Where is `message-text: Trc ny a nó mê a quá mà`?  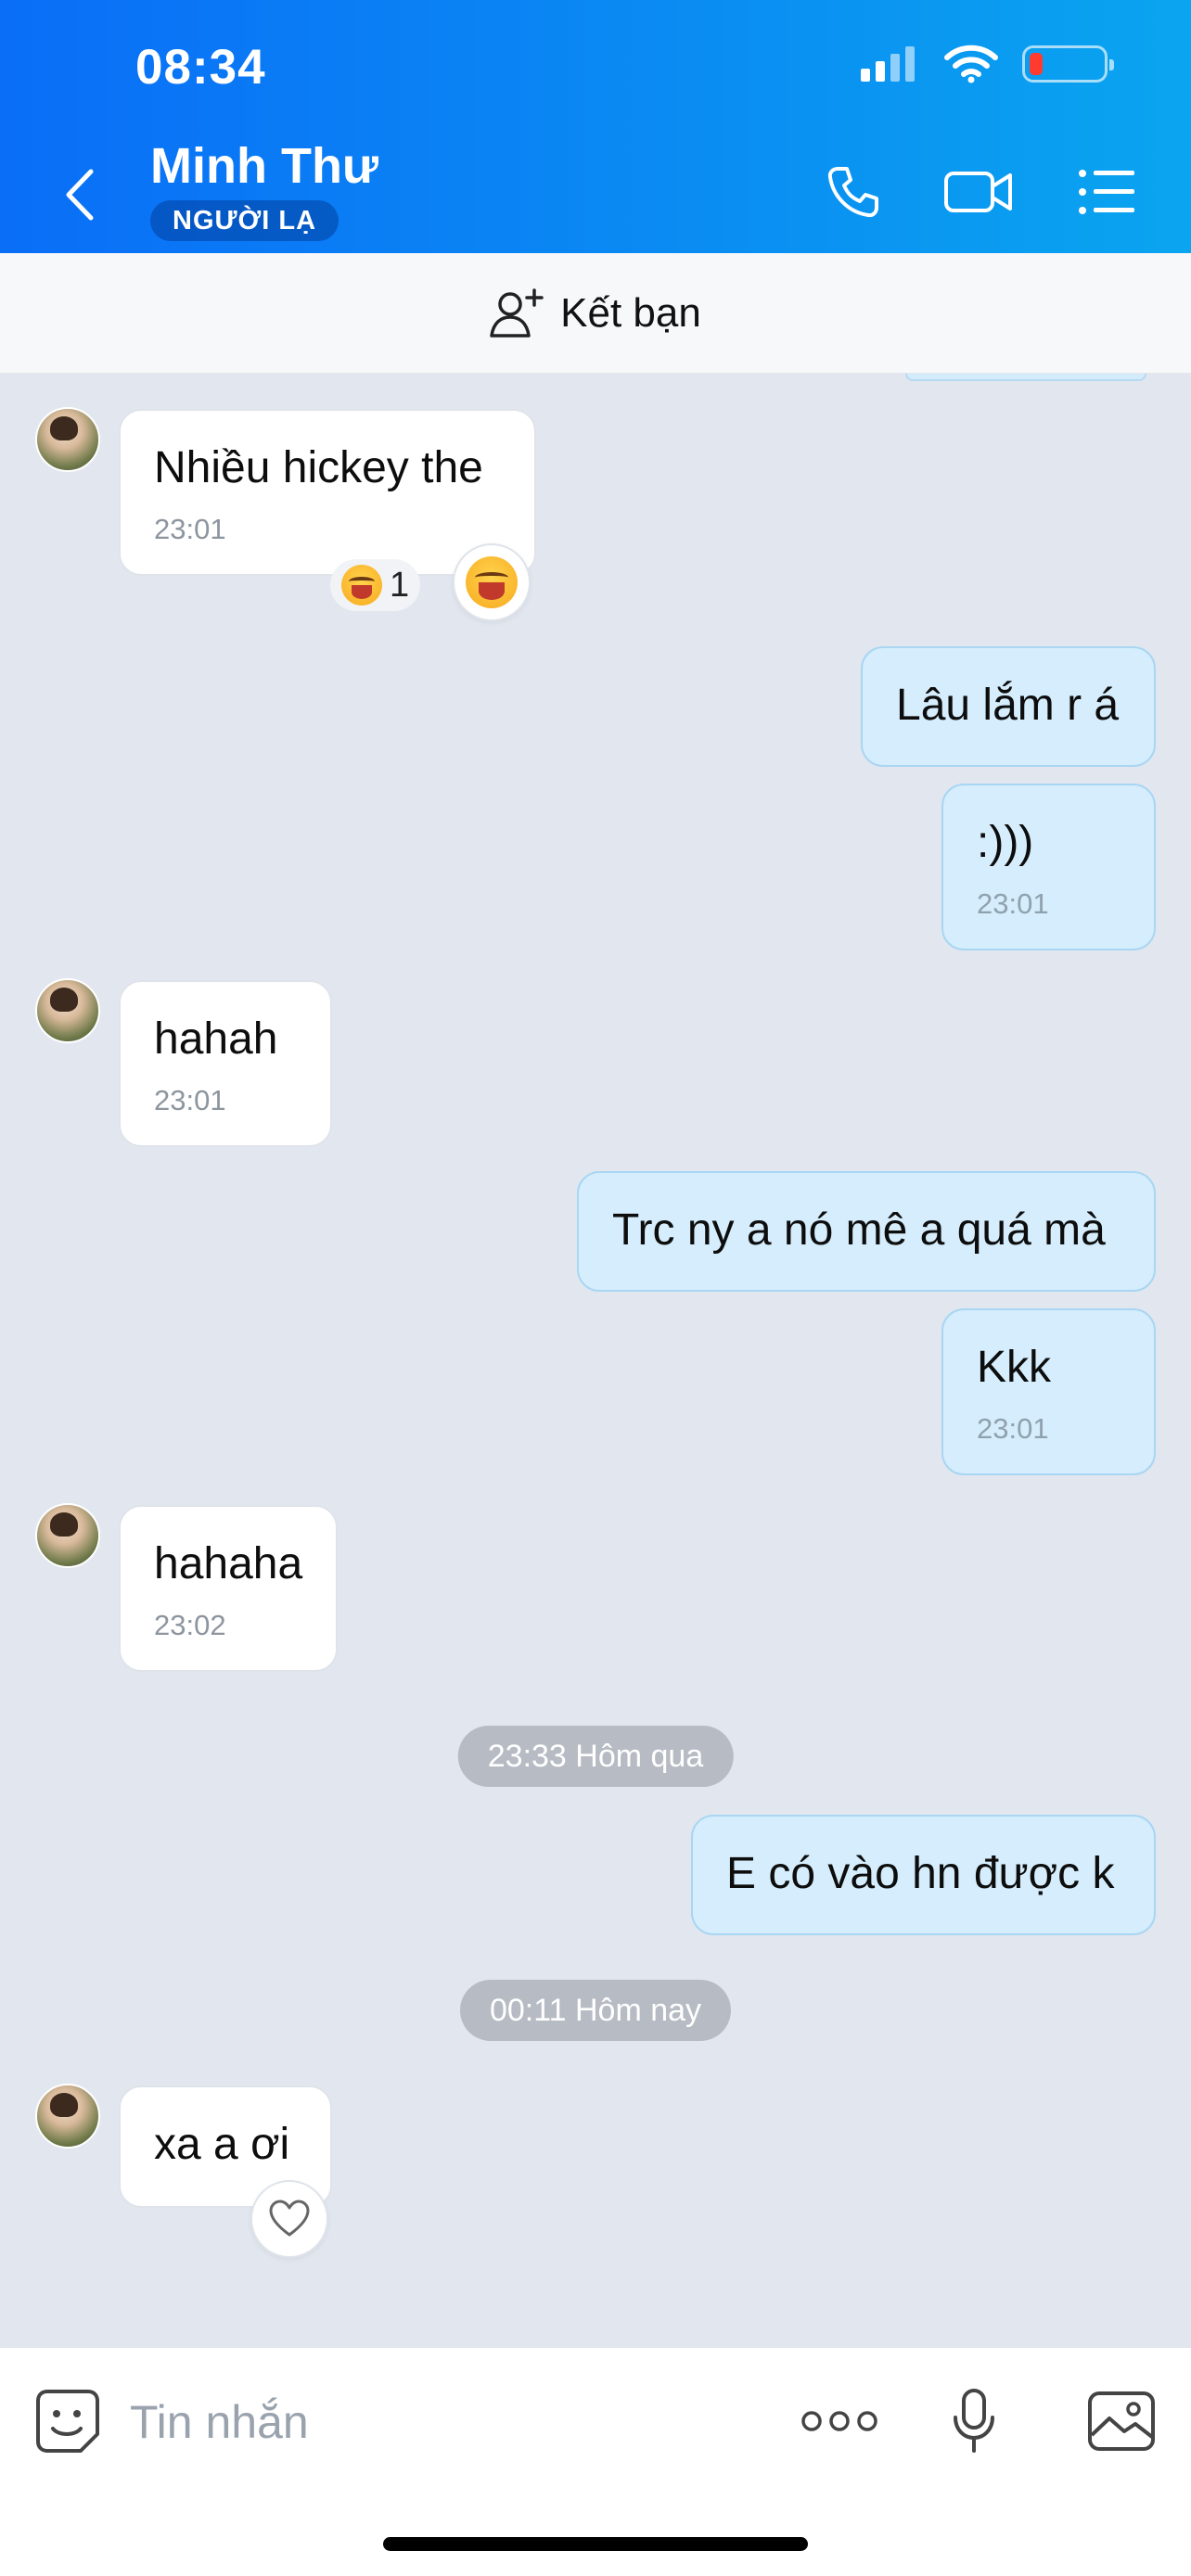
message-text: Trc ny a nó mê a quá mà is located at coordinates (859, 1230).